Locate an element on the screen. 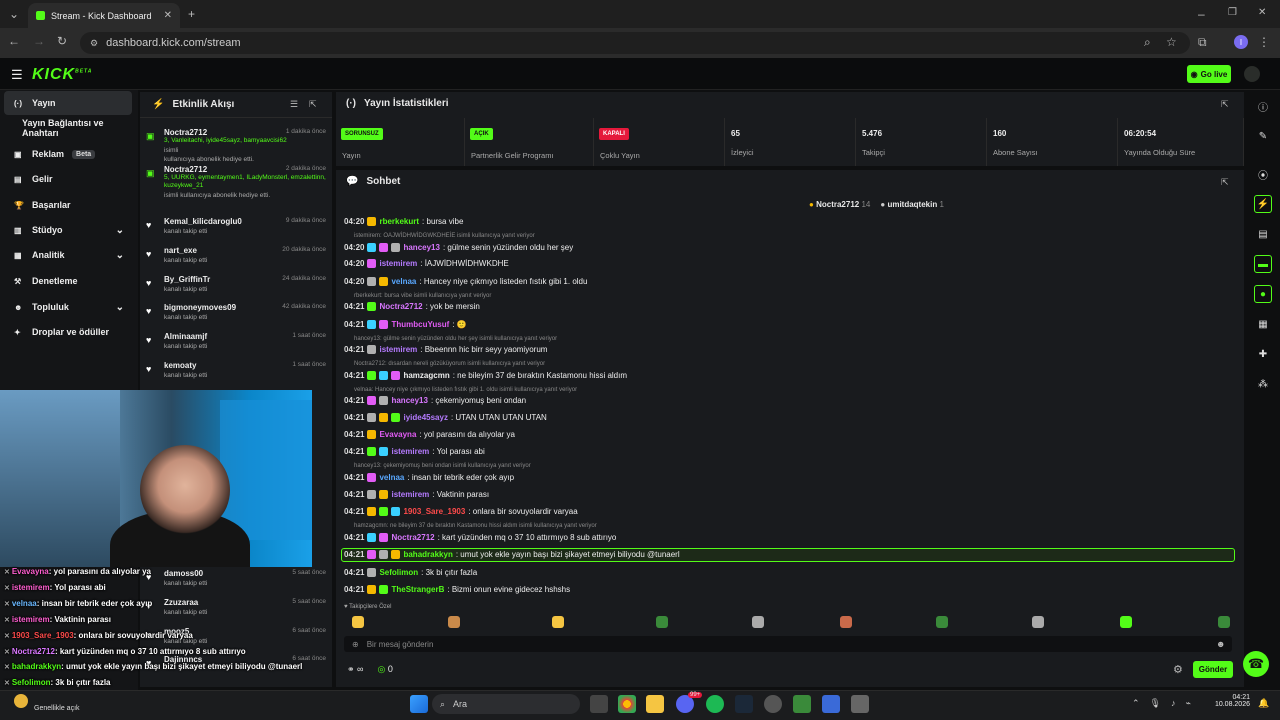  emoji-icon: ☻ is located at coordinates (1220, 644).